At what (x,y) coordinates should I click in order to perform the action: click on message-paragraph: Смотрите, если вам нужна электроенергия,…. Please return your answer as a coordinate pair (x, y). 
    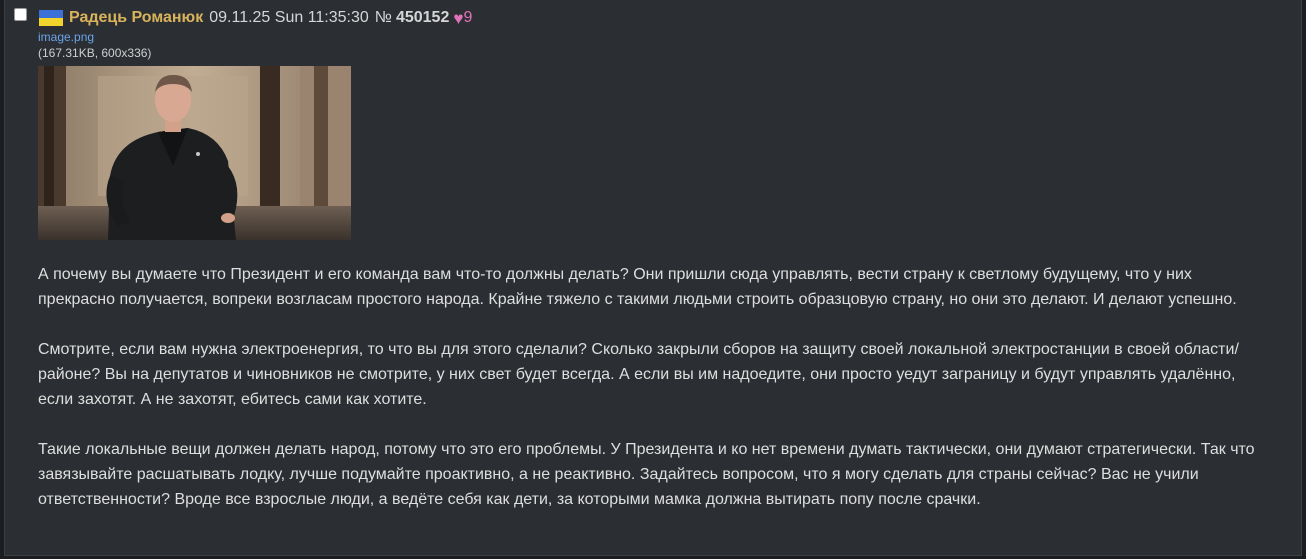
    Looking at the image, I should click on (638, 374).